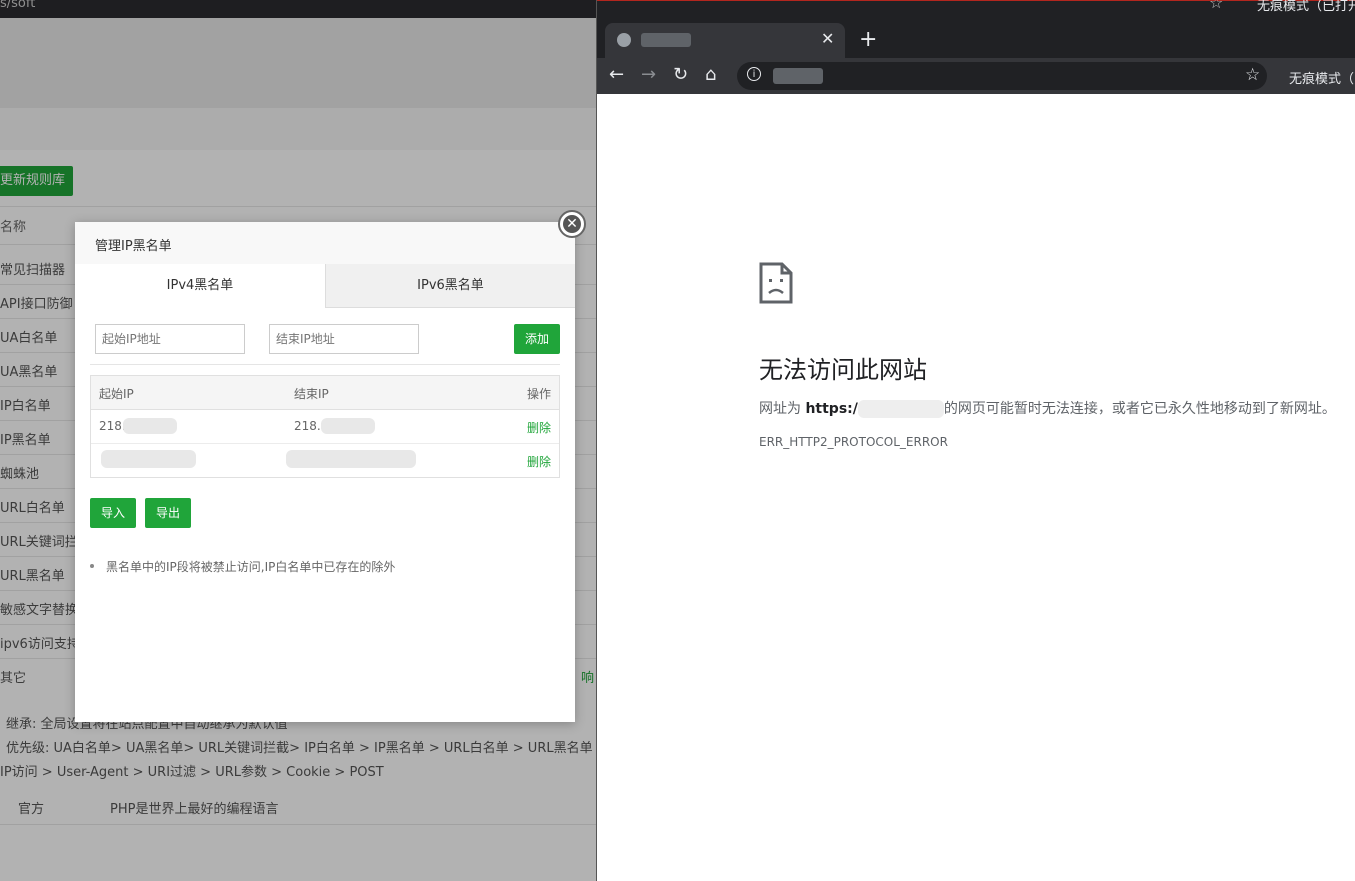 This screenshot has height=881, width=1355. Describe the element at coordinates (754, 74) in the screenshot. I see `info-icon: i` at that location.